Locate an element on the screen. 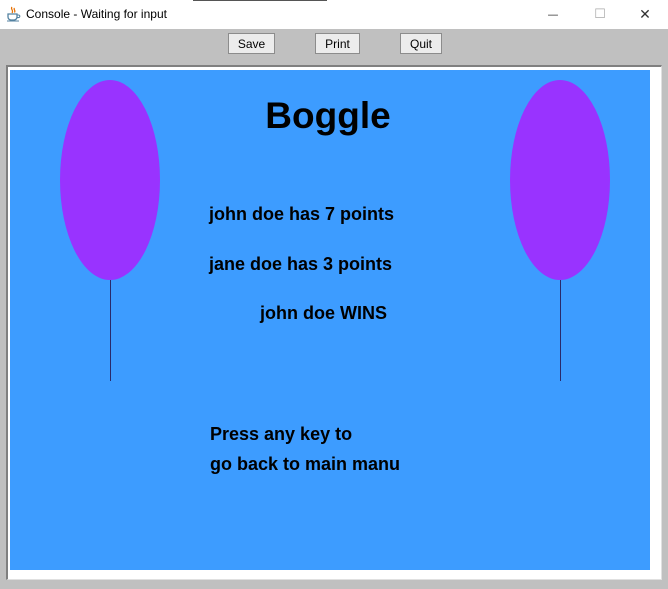 This screenshot has height=589, width=668. winner-text: john doe WINS is located at coordinates (323, 313).